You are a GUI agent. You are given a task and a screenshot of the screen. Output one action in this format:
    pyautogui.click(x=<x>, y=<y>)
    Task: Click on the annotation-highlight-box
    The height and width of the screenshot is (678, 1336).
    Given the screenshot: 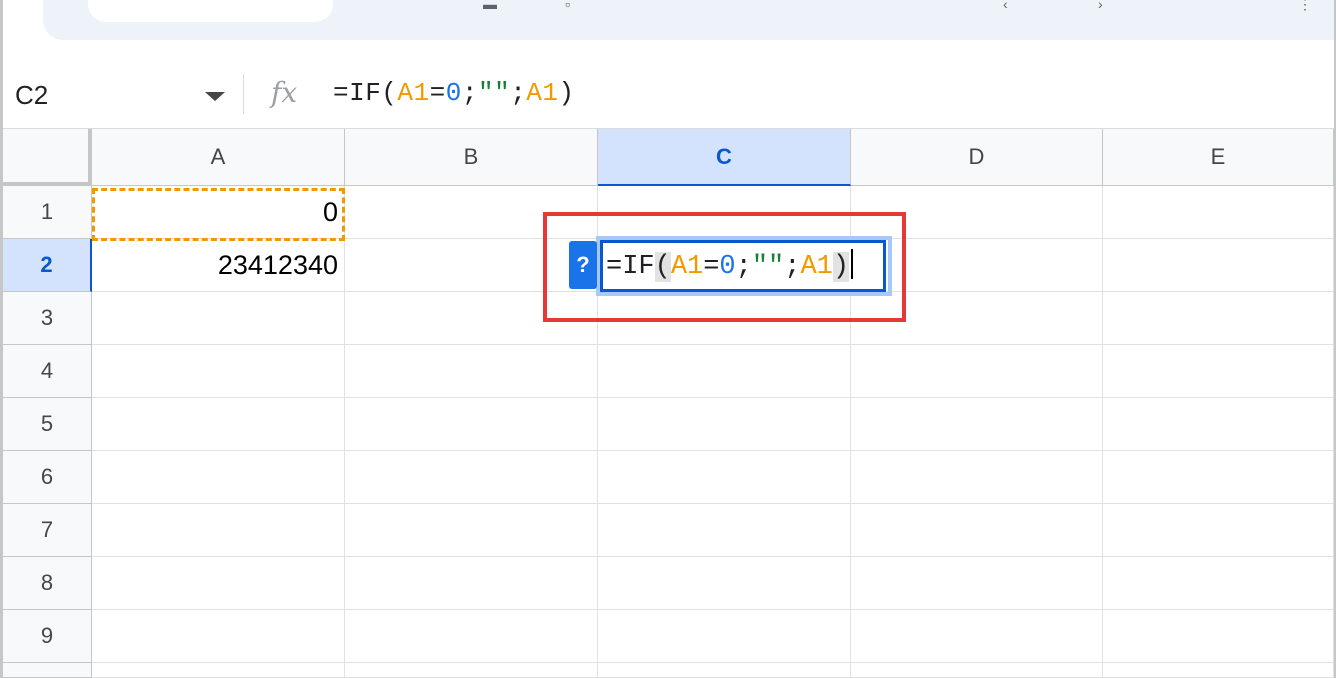 What is the action you would take?
    pyautogui.click(x=724, y=267)
    